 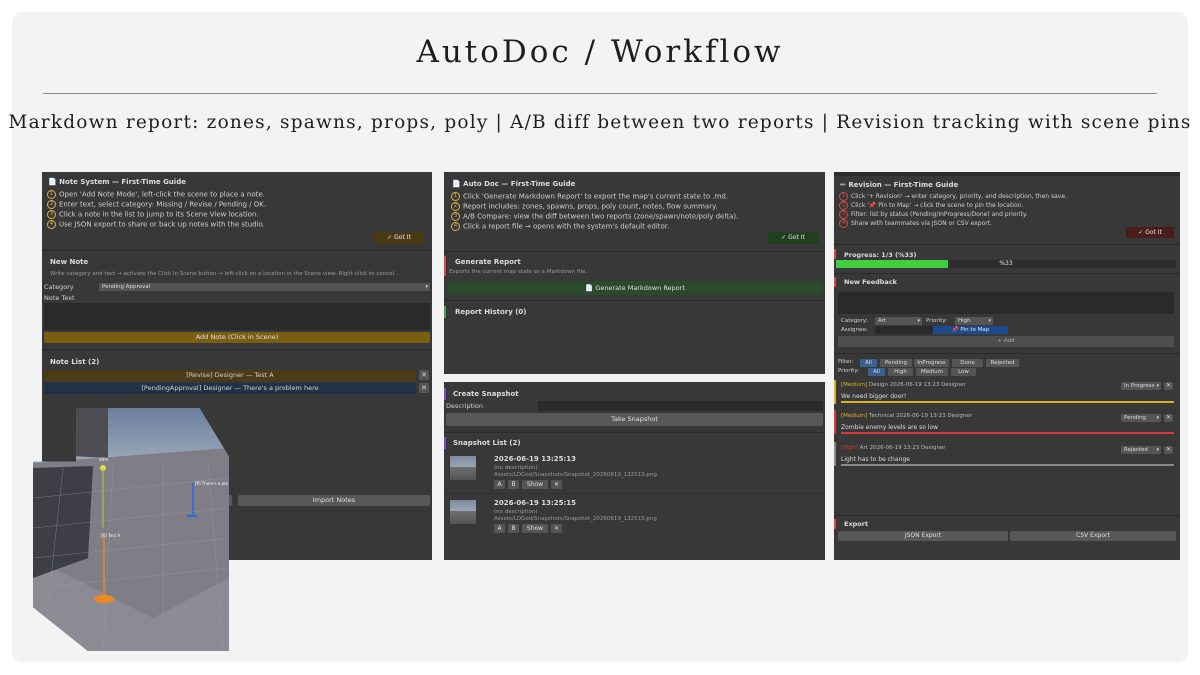 I want to click on add-feedback-button: + Add, so click(x=1006, y=341).